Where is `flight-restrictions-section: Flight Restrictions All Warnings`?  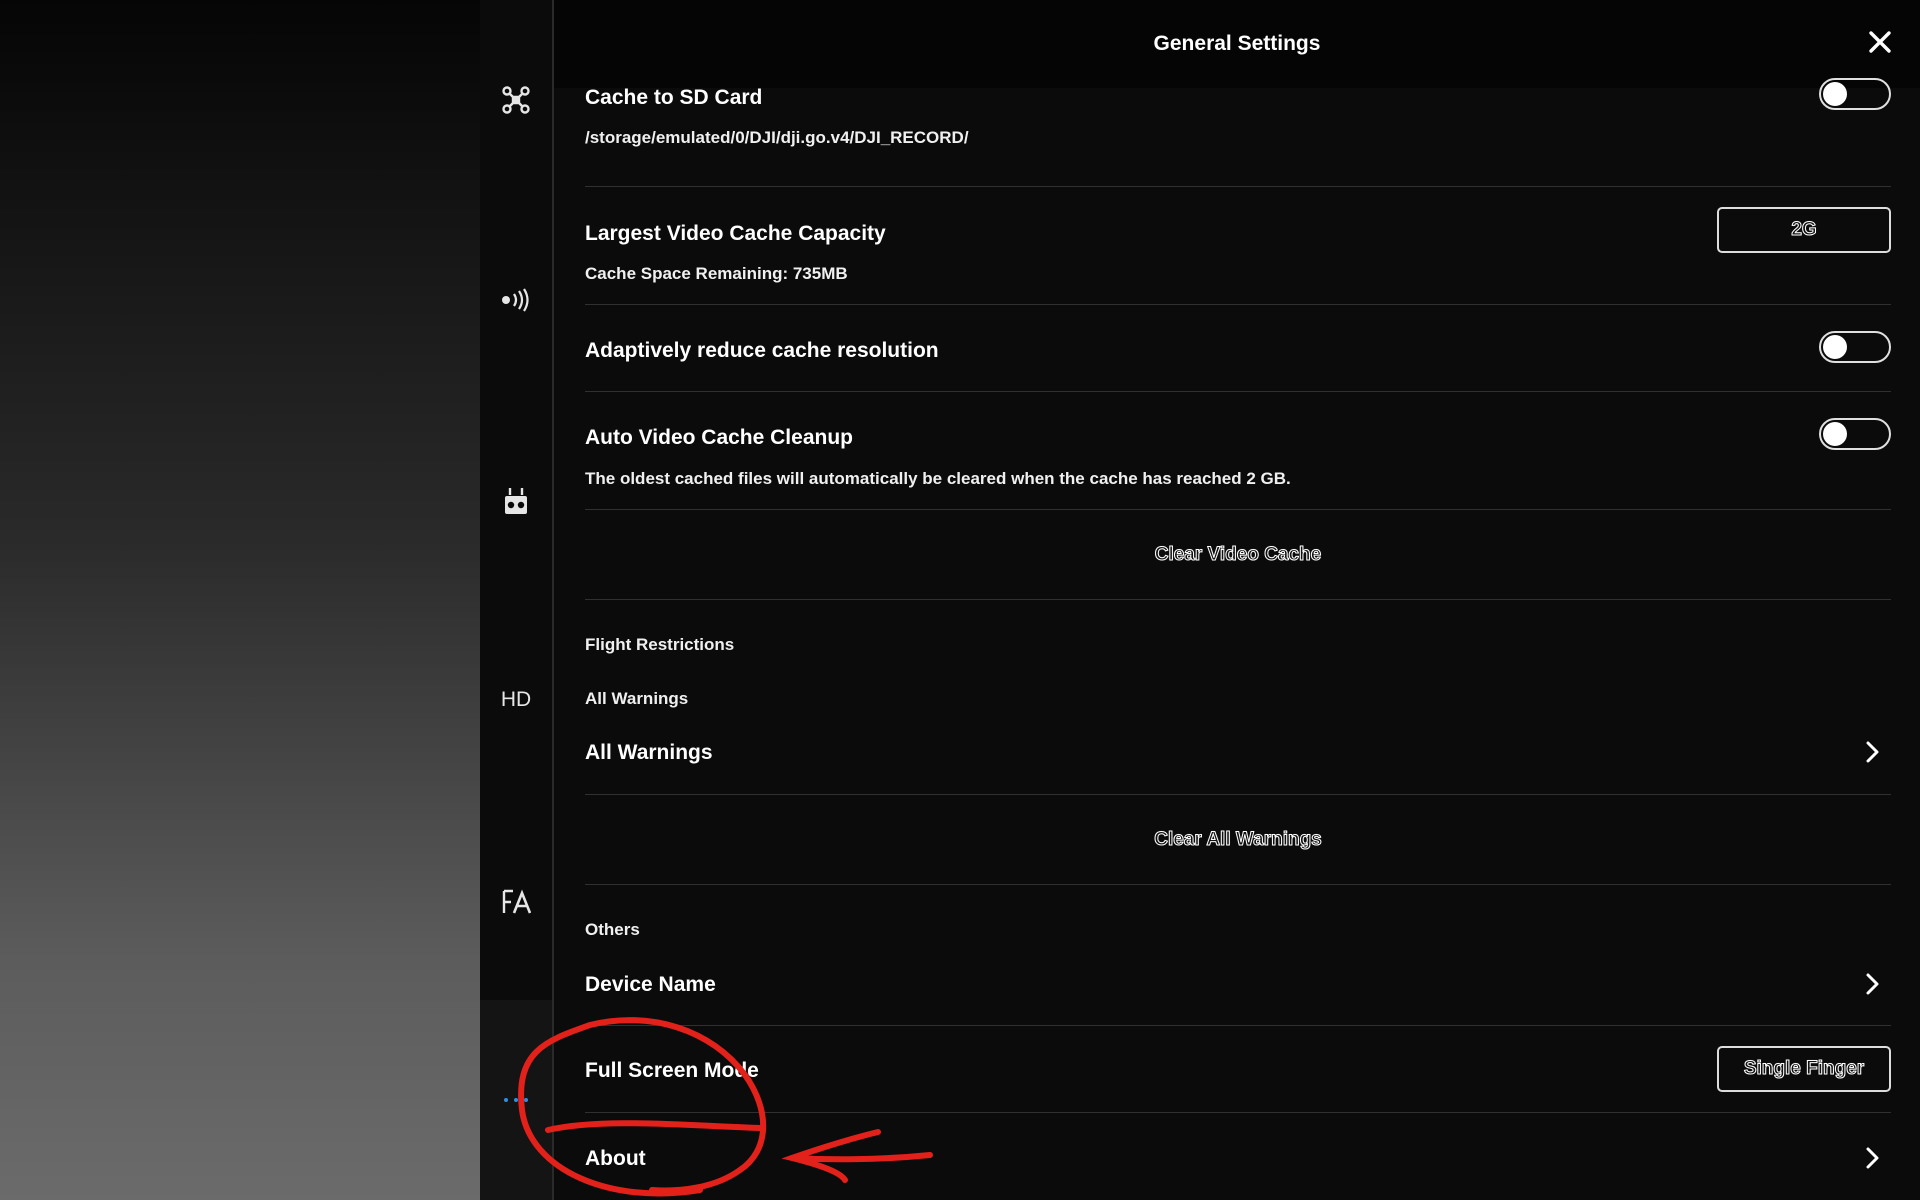
flight-restrictions-section: Flight Restrictions All Warnings is located at coordinates (1238, 653).